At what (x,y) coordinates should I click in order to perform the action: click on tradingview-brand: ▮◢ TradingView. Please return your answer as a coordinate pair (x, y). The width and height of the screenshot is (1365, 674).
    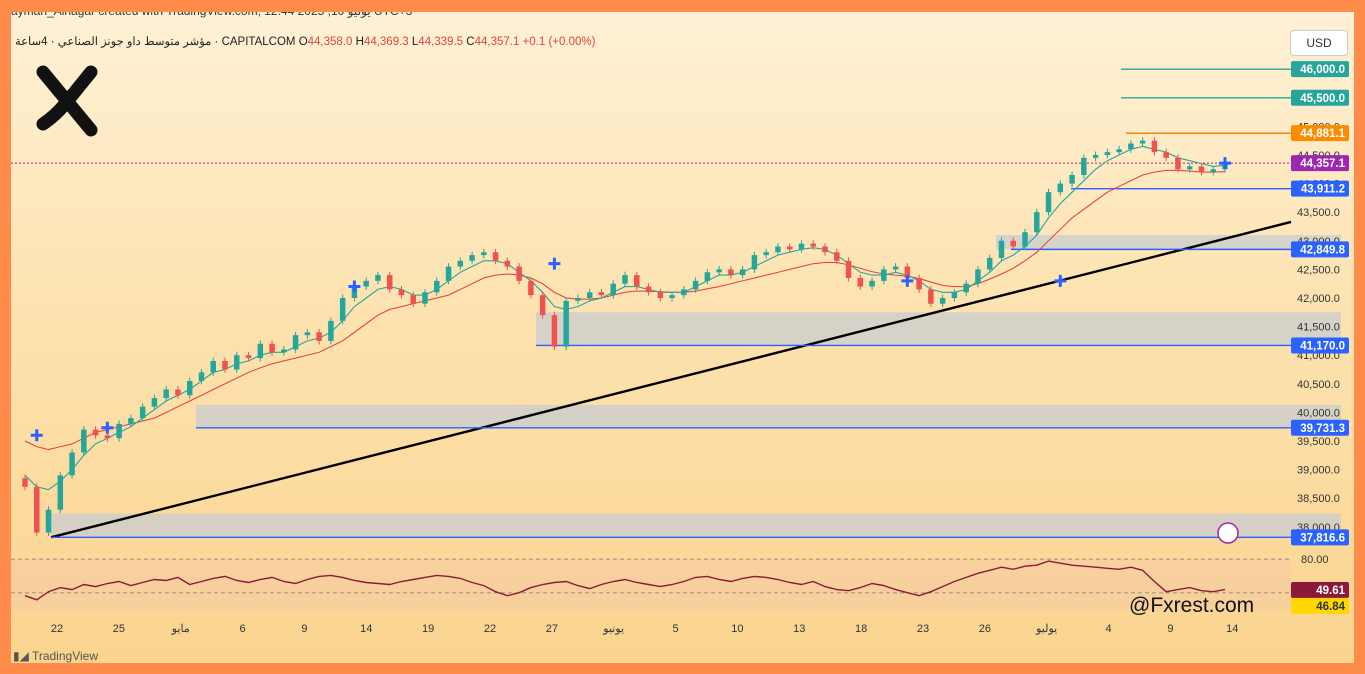
    Looking at the image, I should click on (55, 656).